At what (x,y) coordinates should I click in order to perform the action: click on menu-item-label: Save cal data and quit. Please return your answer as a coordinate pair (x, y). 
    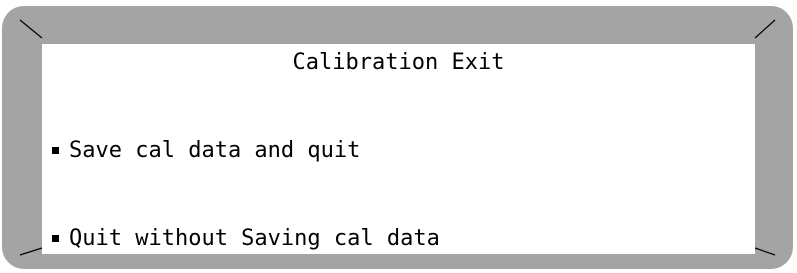
    Looking at the image, I should click on (215, 150).